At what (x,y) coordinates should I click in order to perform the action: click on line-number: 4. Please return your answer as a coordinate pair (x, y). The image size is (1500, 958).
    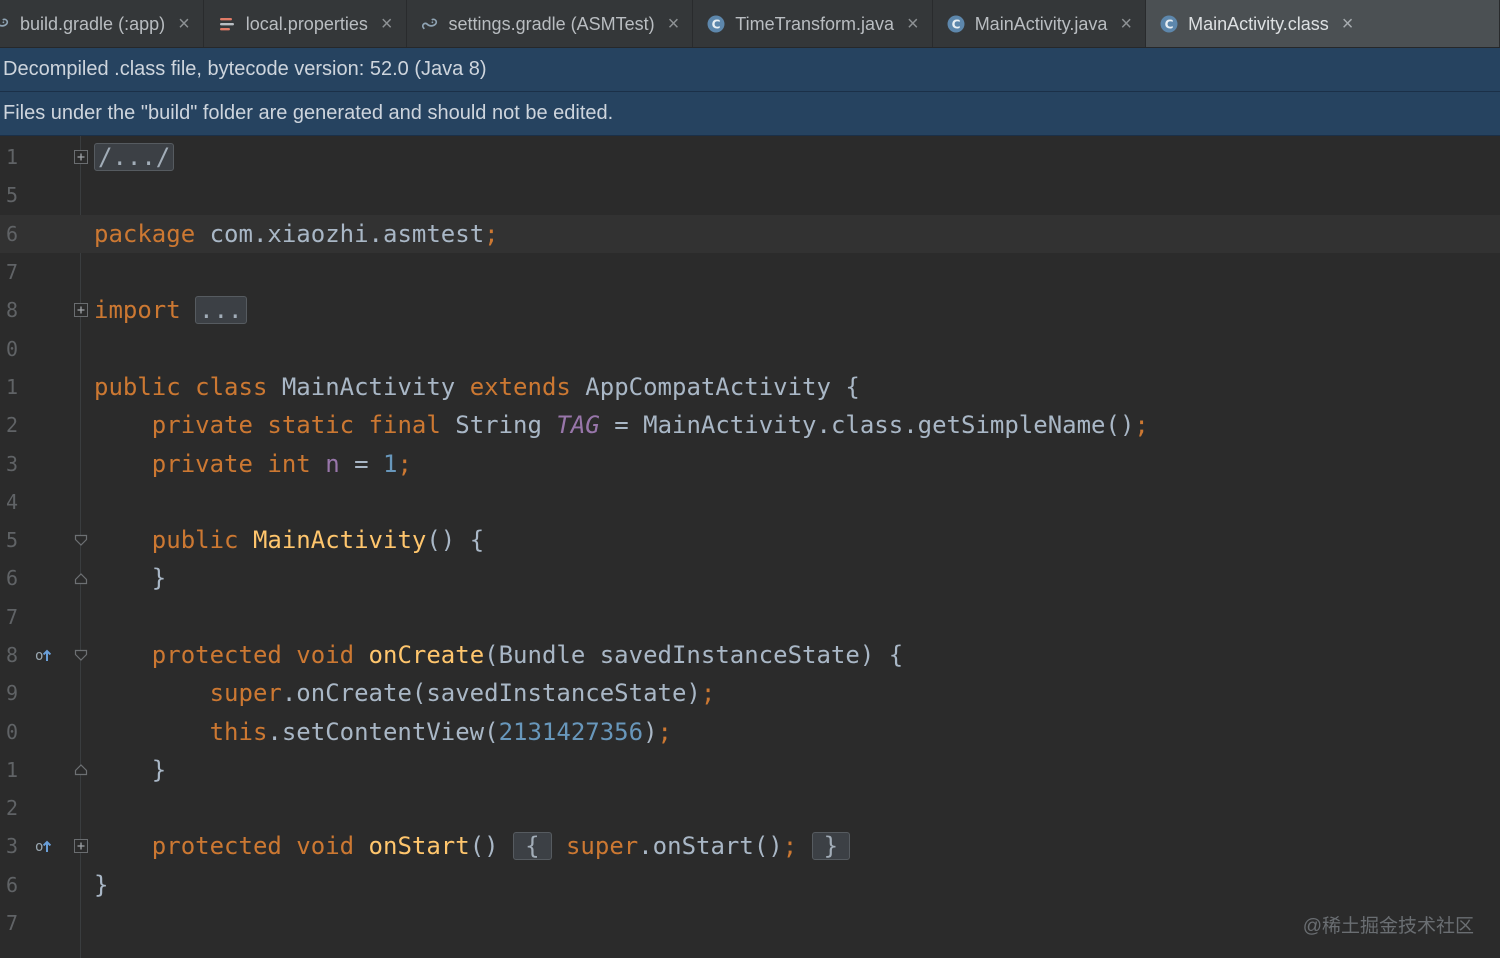
    Looking at the image, I should click on (11, 501).